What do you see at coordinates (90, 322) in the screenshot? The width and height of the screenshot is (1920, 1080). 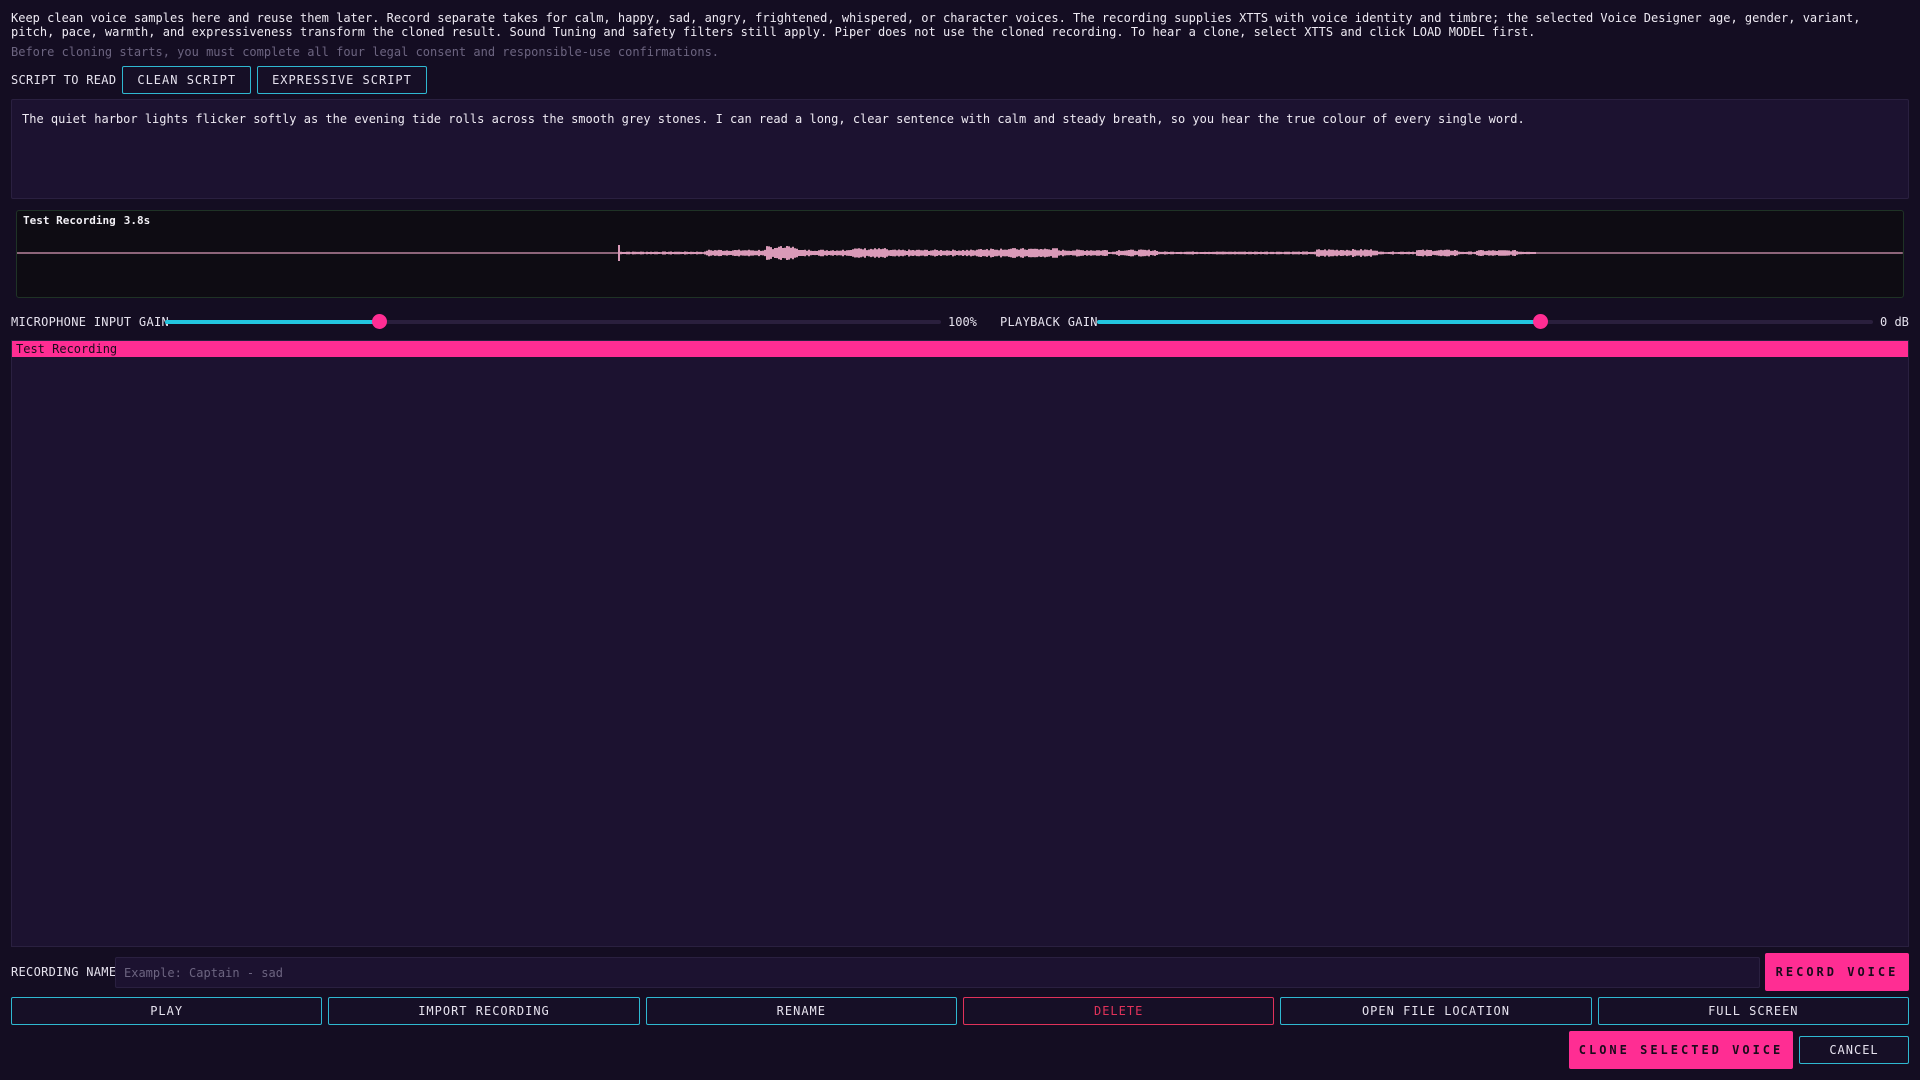 I see `mic-gain-label: MICROPHONE INPUT GAIN` at bounding box center [90, 322].